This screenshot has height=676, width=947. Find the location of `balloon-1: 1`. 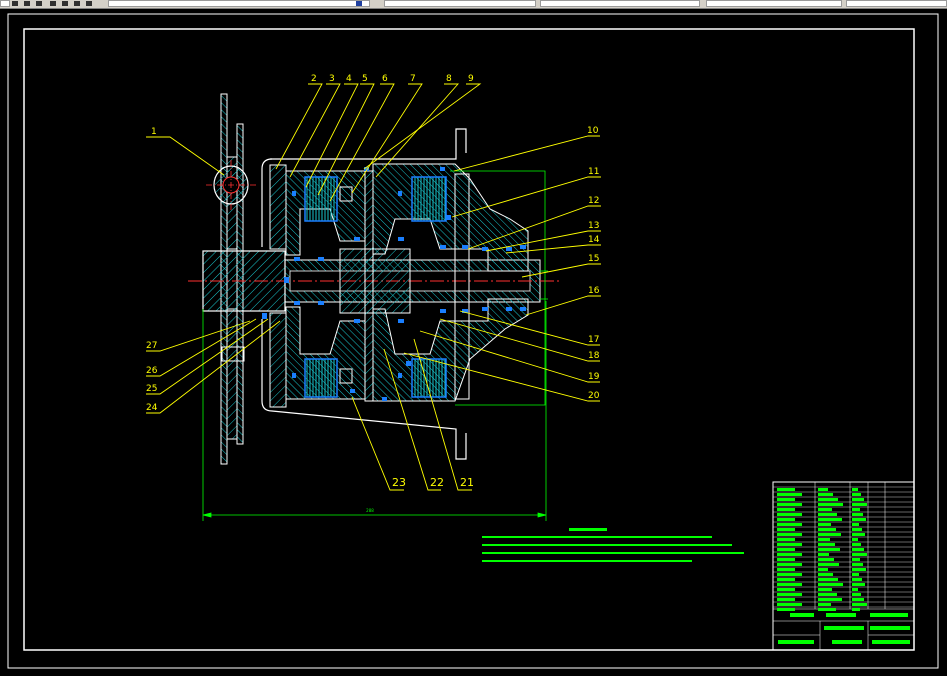

balloon-1: 1 is located at coordinates (154, 132).